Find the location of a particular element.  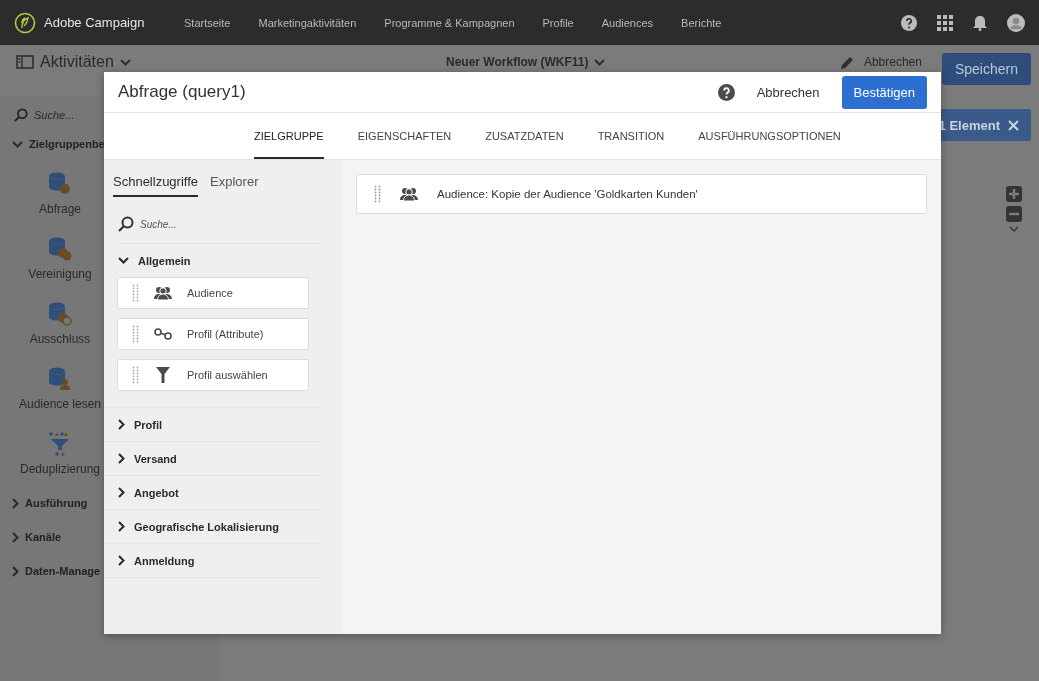

logo-icon is located at coordinates (25, 22).